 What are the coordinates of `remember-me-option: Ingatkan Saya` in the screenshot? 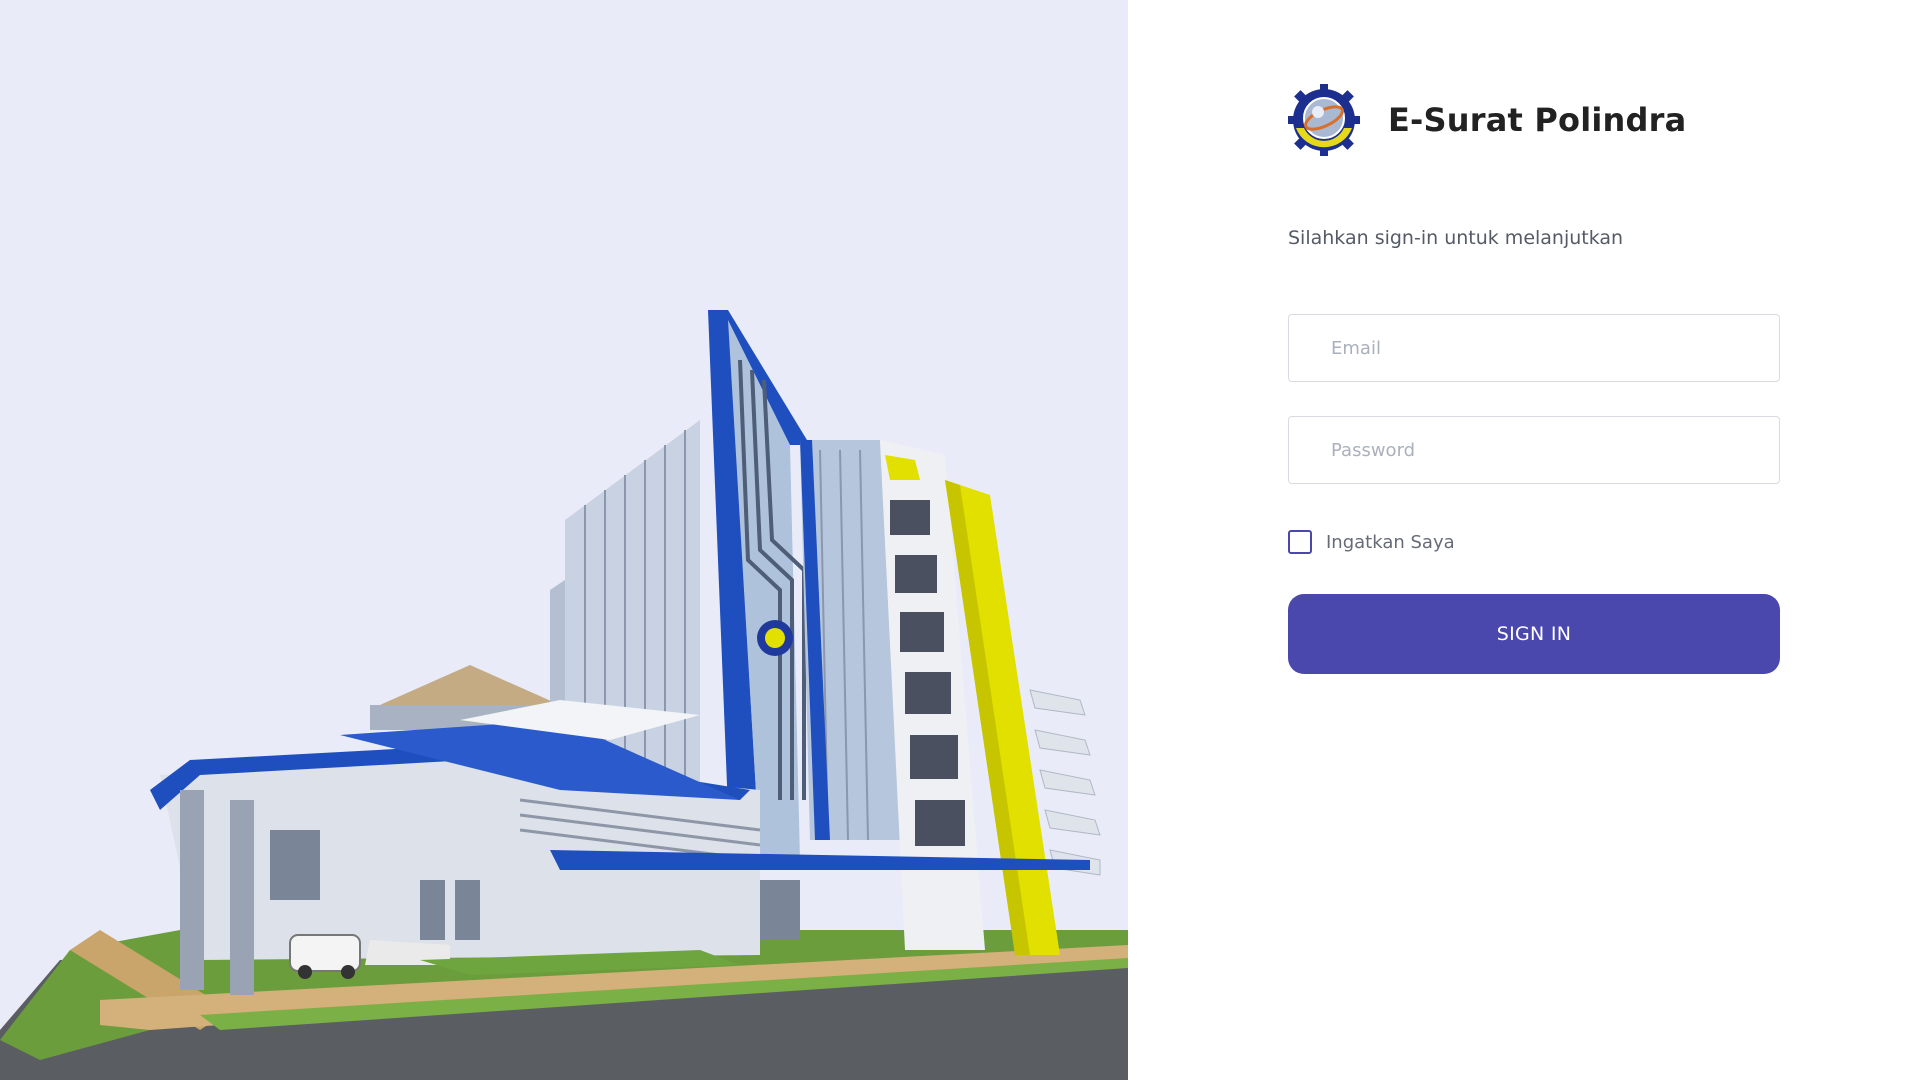 It's located at (1371, 542).